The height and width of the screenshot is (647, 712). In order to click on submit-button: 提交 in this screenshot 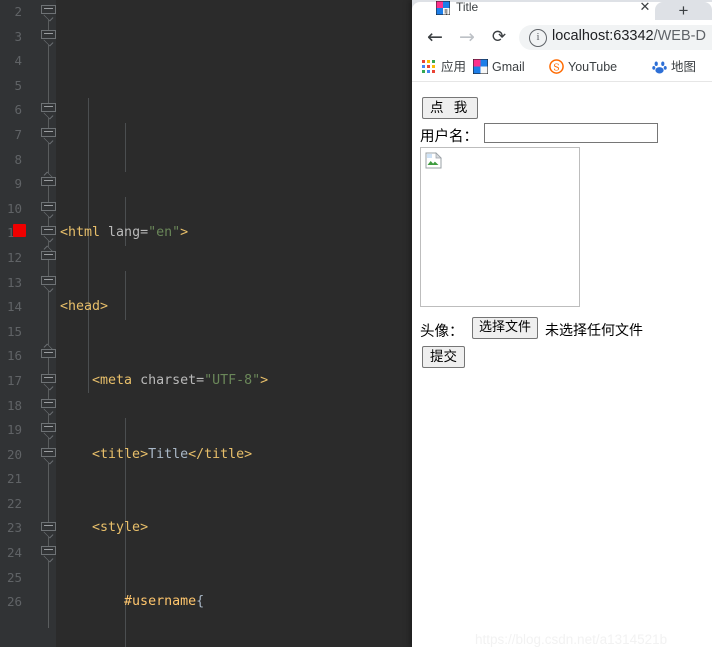, I will do `click(443, 357)`.